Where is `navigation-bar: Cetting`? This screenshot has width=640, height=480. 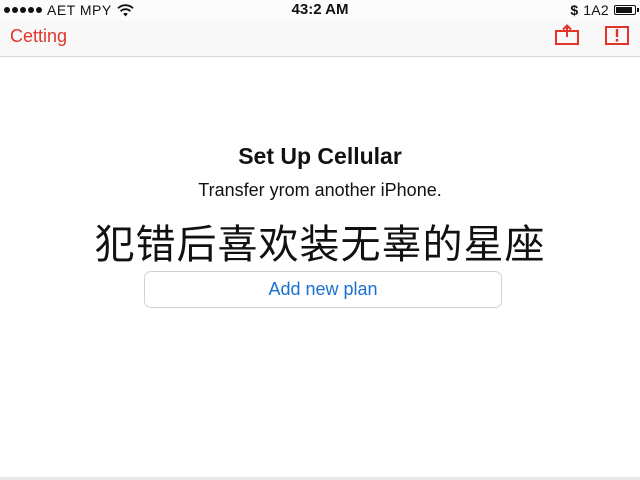 navigation-bar: Cetting is located at coordinates (320, 38).